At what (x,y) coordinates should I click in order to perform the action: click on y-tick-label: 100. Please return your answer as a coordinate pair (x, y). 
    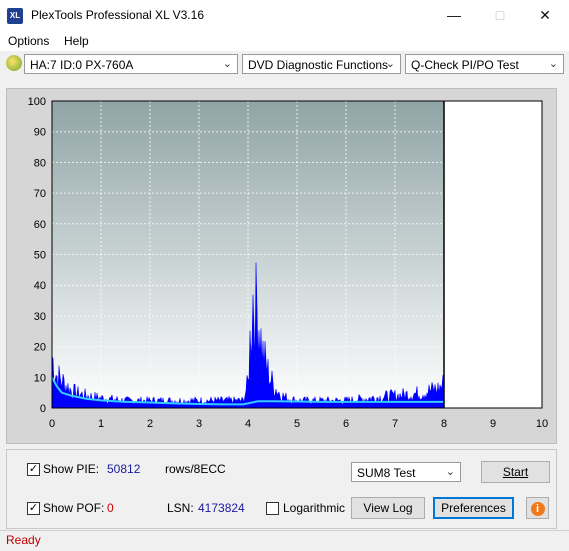
    Looking at the image, I should click on (37, 102).